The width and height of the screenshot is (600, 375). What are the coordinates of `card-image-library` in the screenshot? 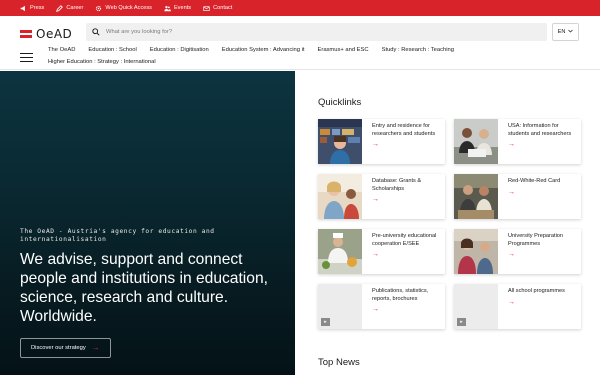 It's located at (340, 141).